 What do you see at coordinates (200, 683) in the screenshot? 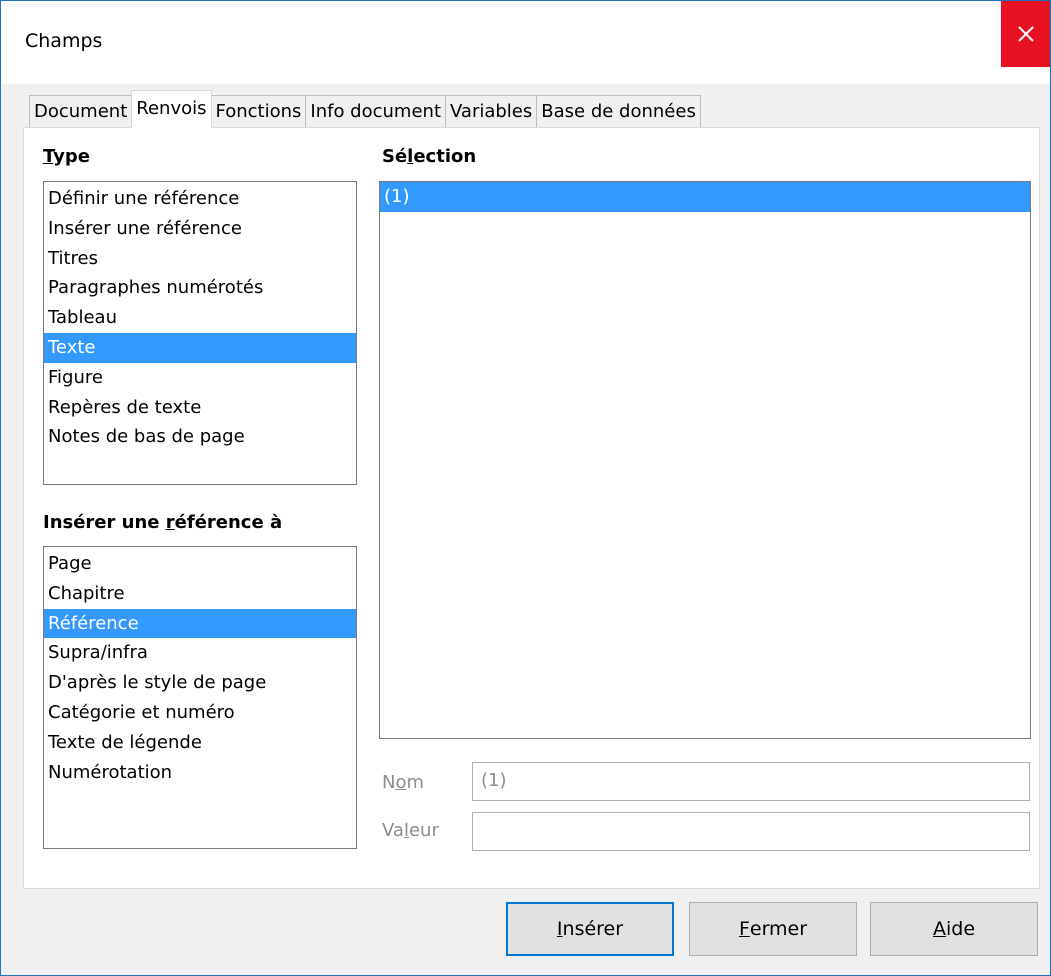
I see `list-item: D'après le style de page` at bounding box center [200, 683].